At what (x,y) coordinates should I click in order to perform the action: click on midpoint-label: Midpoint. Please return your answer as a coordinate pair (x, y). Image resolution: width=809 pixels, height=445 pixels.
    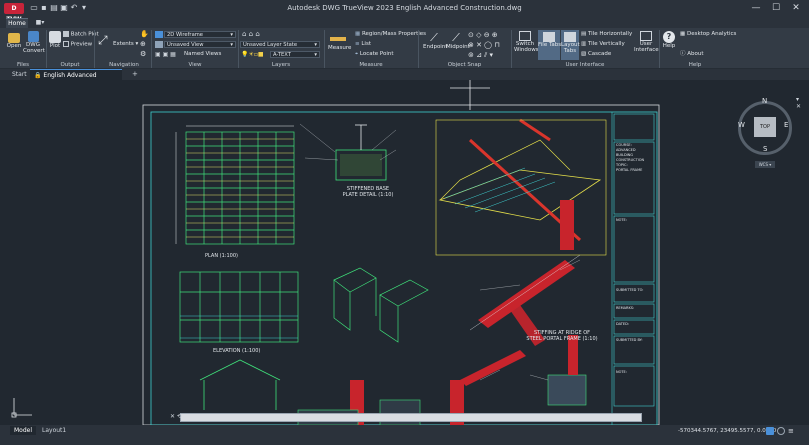
    Looking at the image, I should click on (458, 47).